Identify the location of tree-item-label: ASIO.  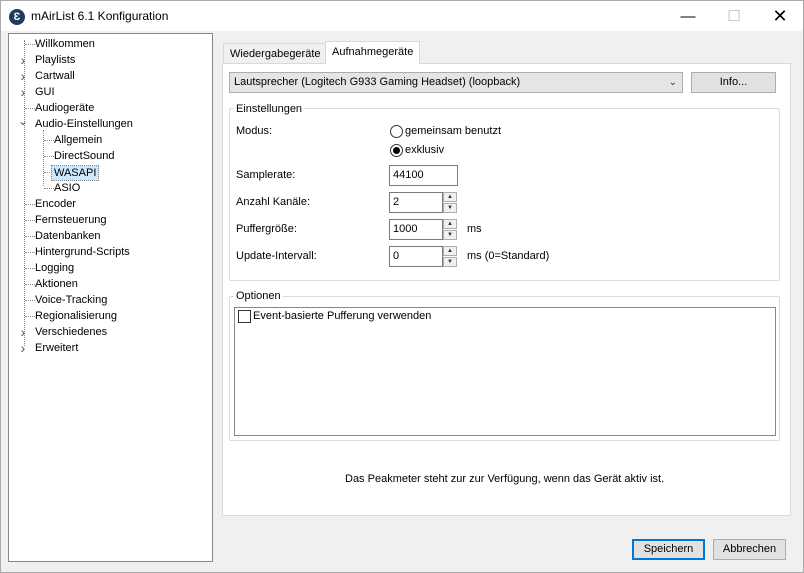
(67, 188).